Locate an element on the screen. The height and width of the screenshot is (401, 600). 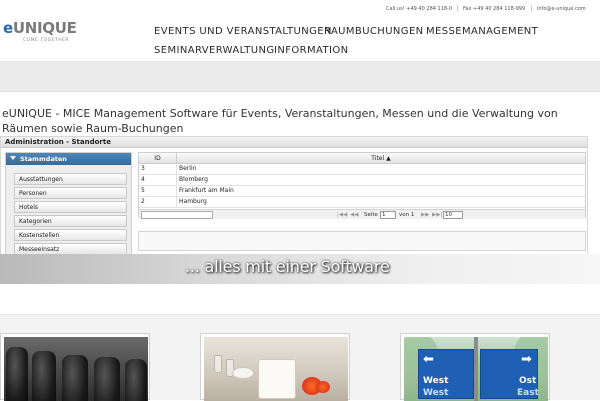
chairs-photo is located at coordinates (76, 369).